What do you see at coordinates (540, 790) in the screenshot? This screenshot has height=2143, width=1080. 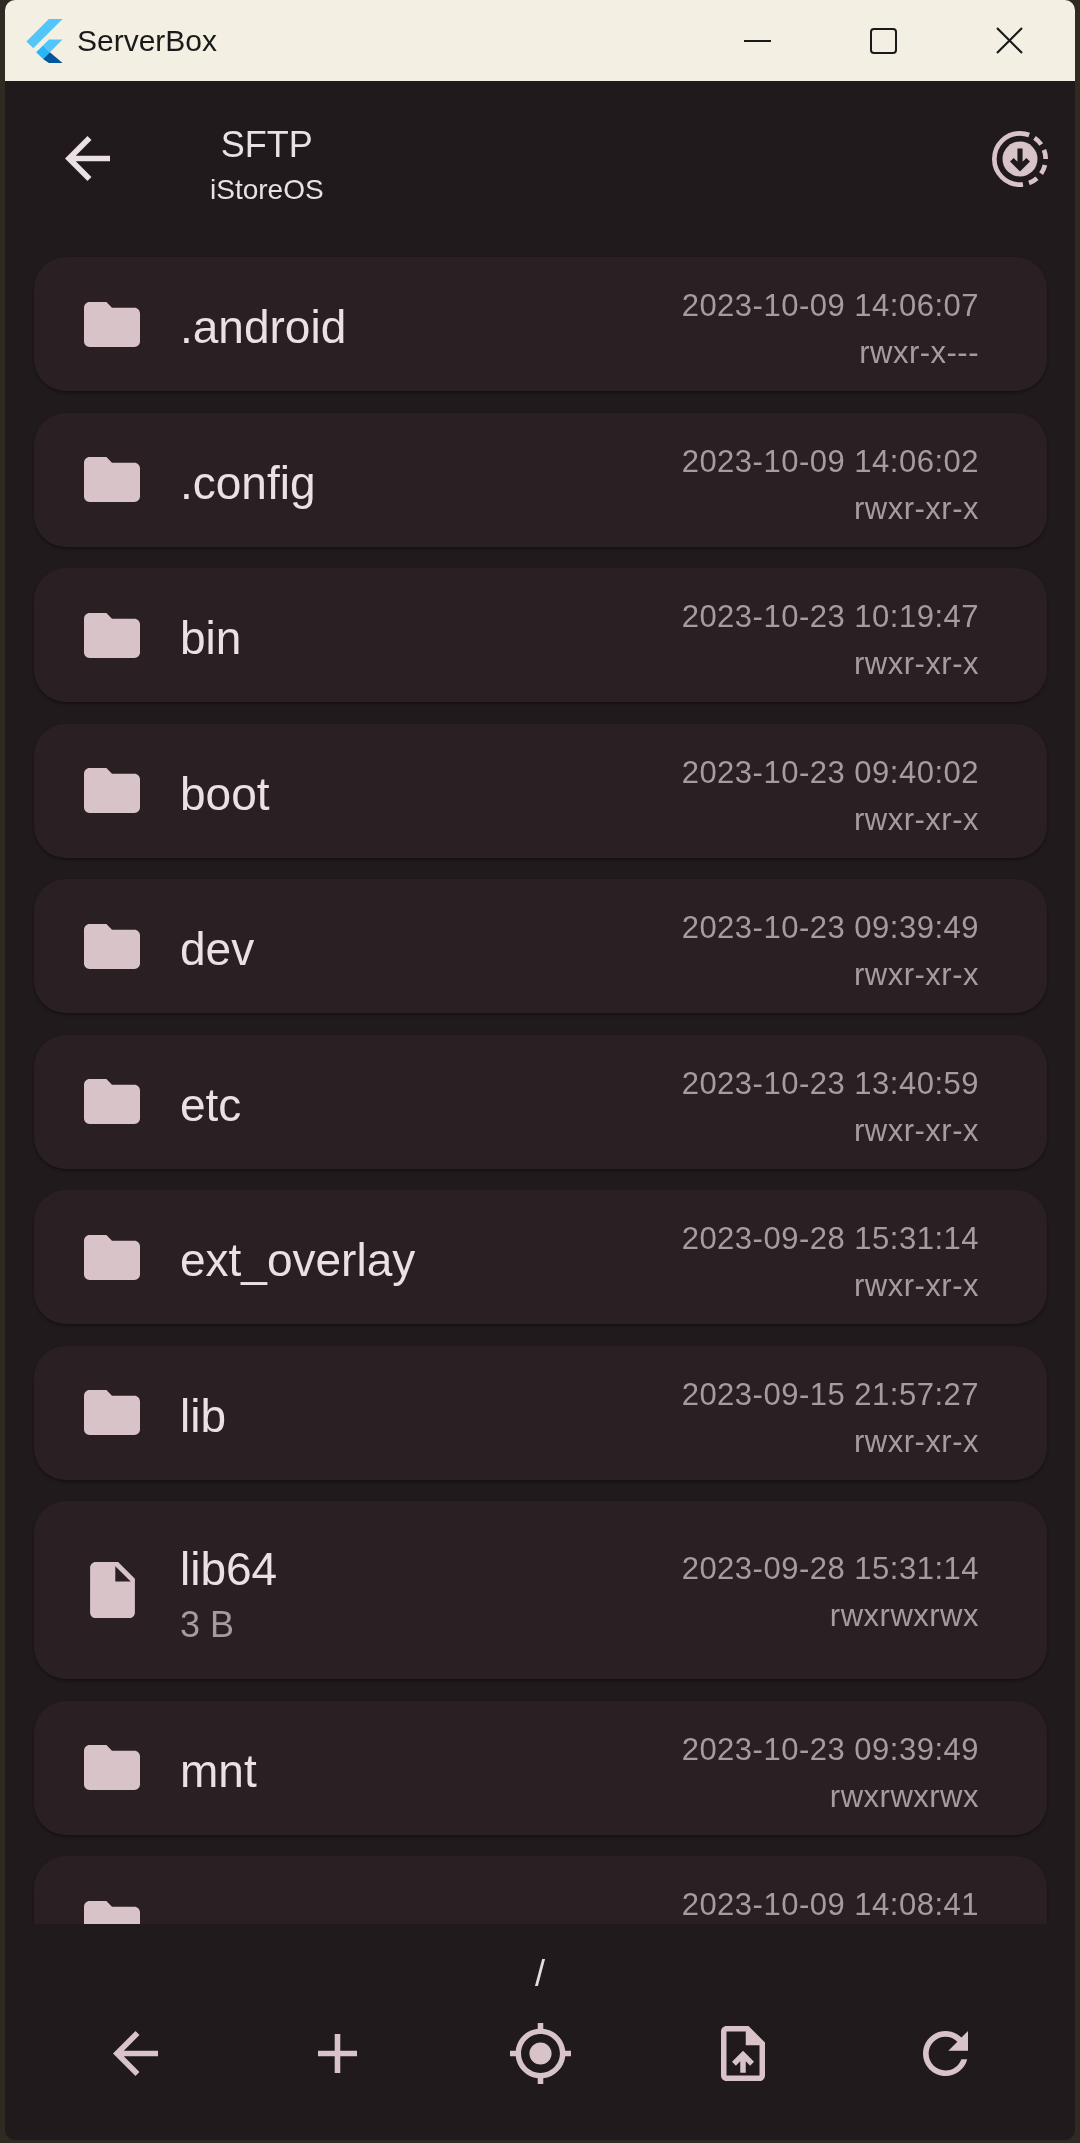 I see `file-item: boot 2023-10-23 09:40:02 rwxr-xr-x` at bounding box center [540, 790].